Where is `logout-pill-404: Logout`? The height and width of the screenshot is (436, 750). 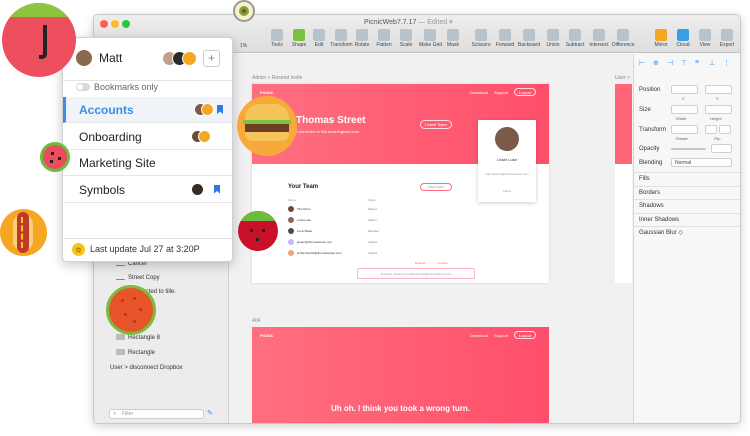 logout-pill-404: Logout is located at coordinates (525, 335).